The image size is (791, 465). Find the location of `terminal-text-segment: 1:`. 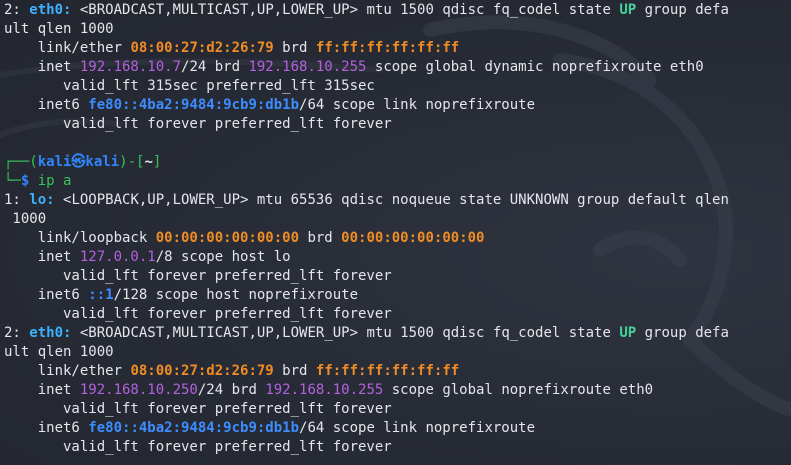

terminal-text-segment: 1: is located at coordinates (17, 200).